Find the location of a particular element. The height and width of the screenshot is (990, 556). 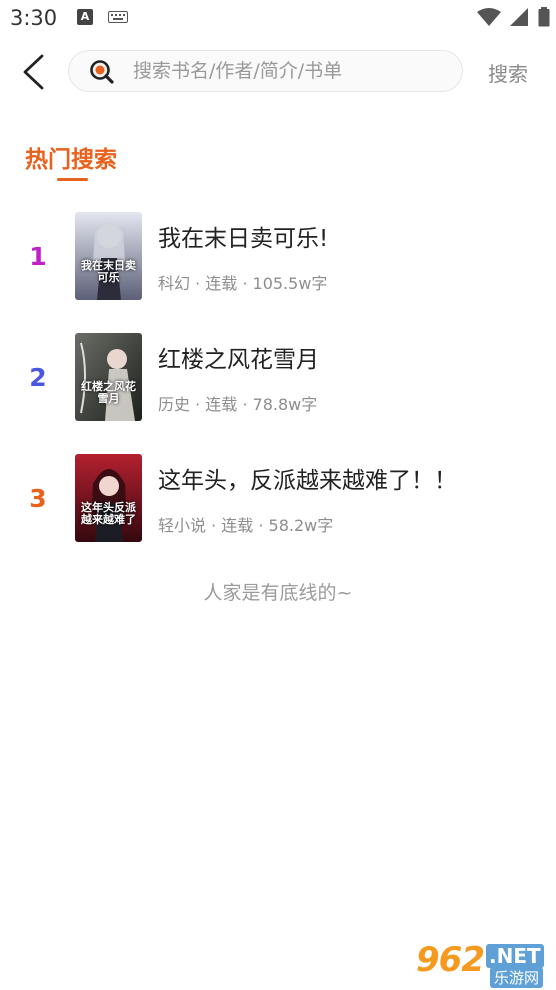

book-item: 2 红楼之风花雪月 红楼之风花雪月 历史 · 连载 · 78.8w字 is located at coordinates (278, 379).